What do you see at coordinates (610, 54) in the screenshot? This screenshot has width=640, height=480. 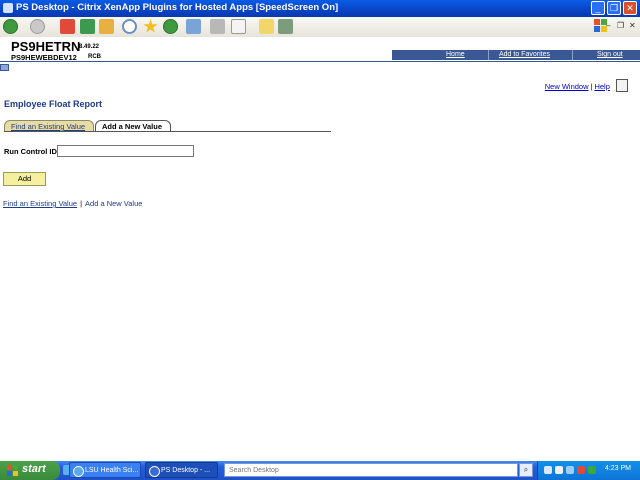 I see `sign-out-link: Sign out` at bounding box center [610, 54].